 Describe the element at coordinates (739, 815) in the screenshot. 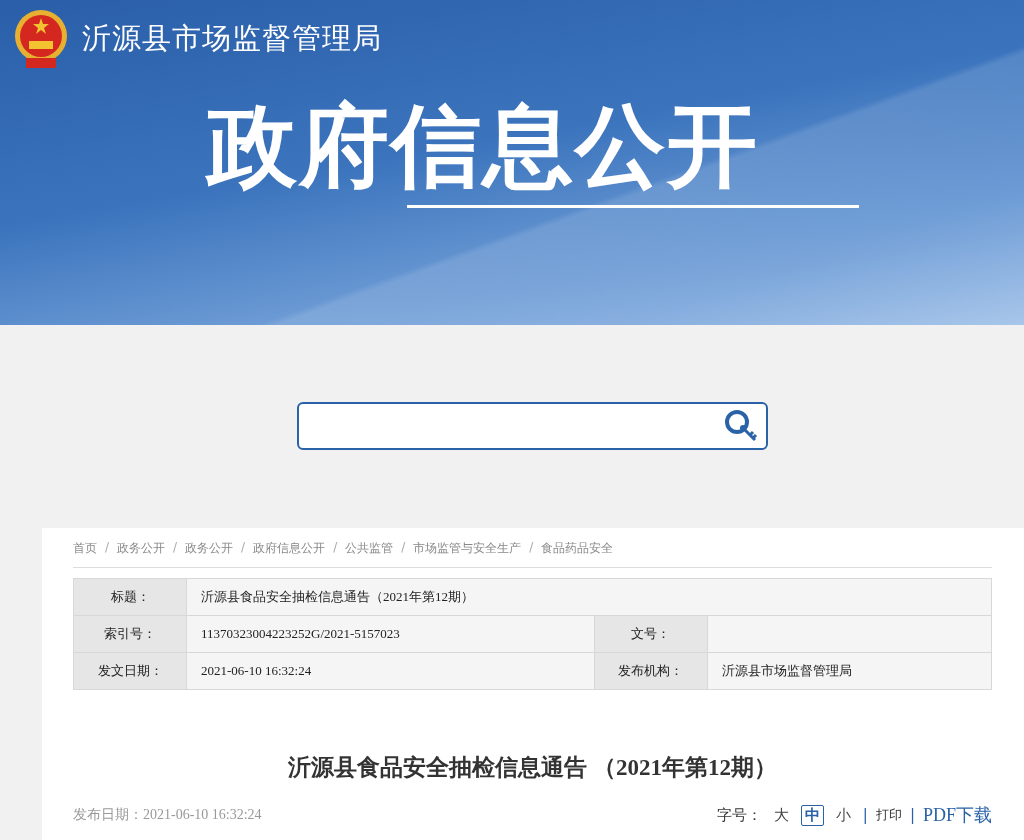

I see `font-size-label: 字号：` at that location.